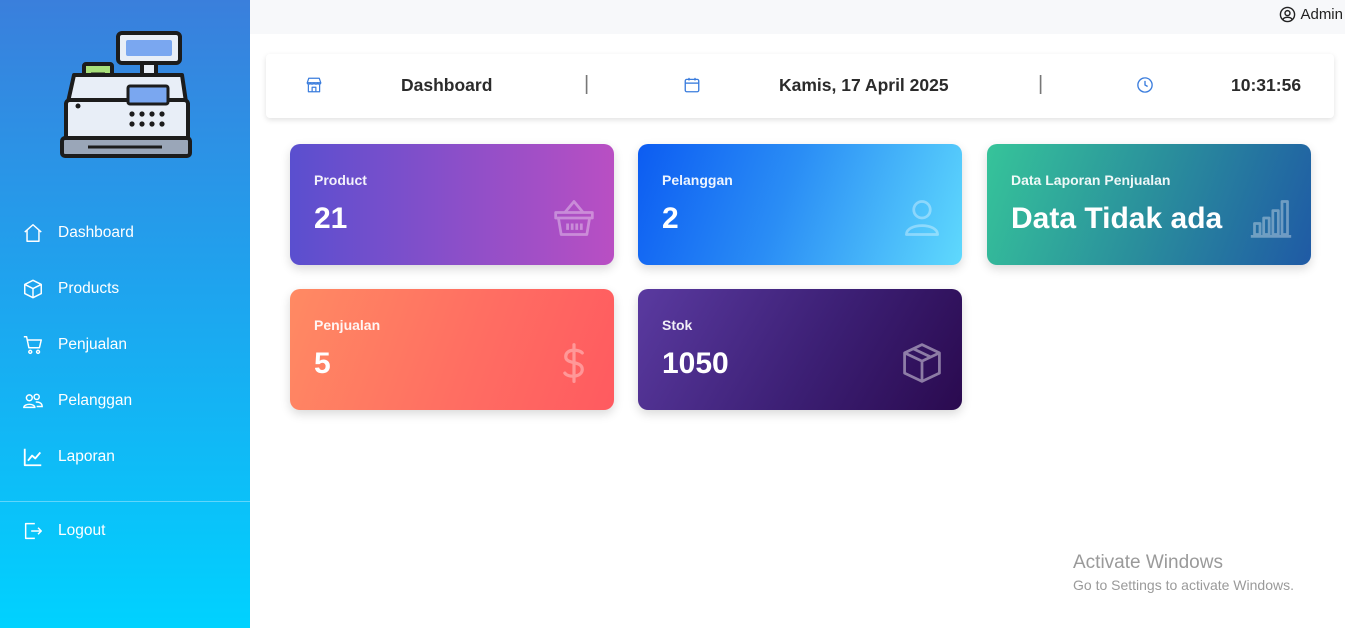 This screenshot has height=628, width=1345. I want to click on page-title: Dashboard, so click(447, 85).